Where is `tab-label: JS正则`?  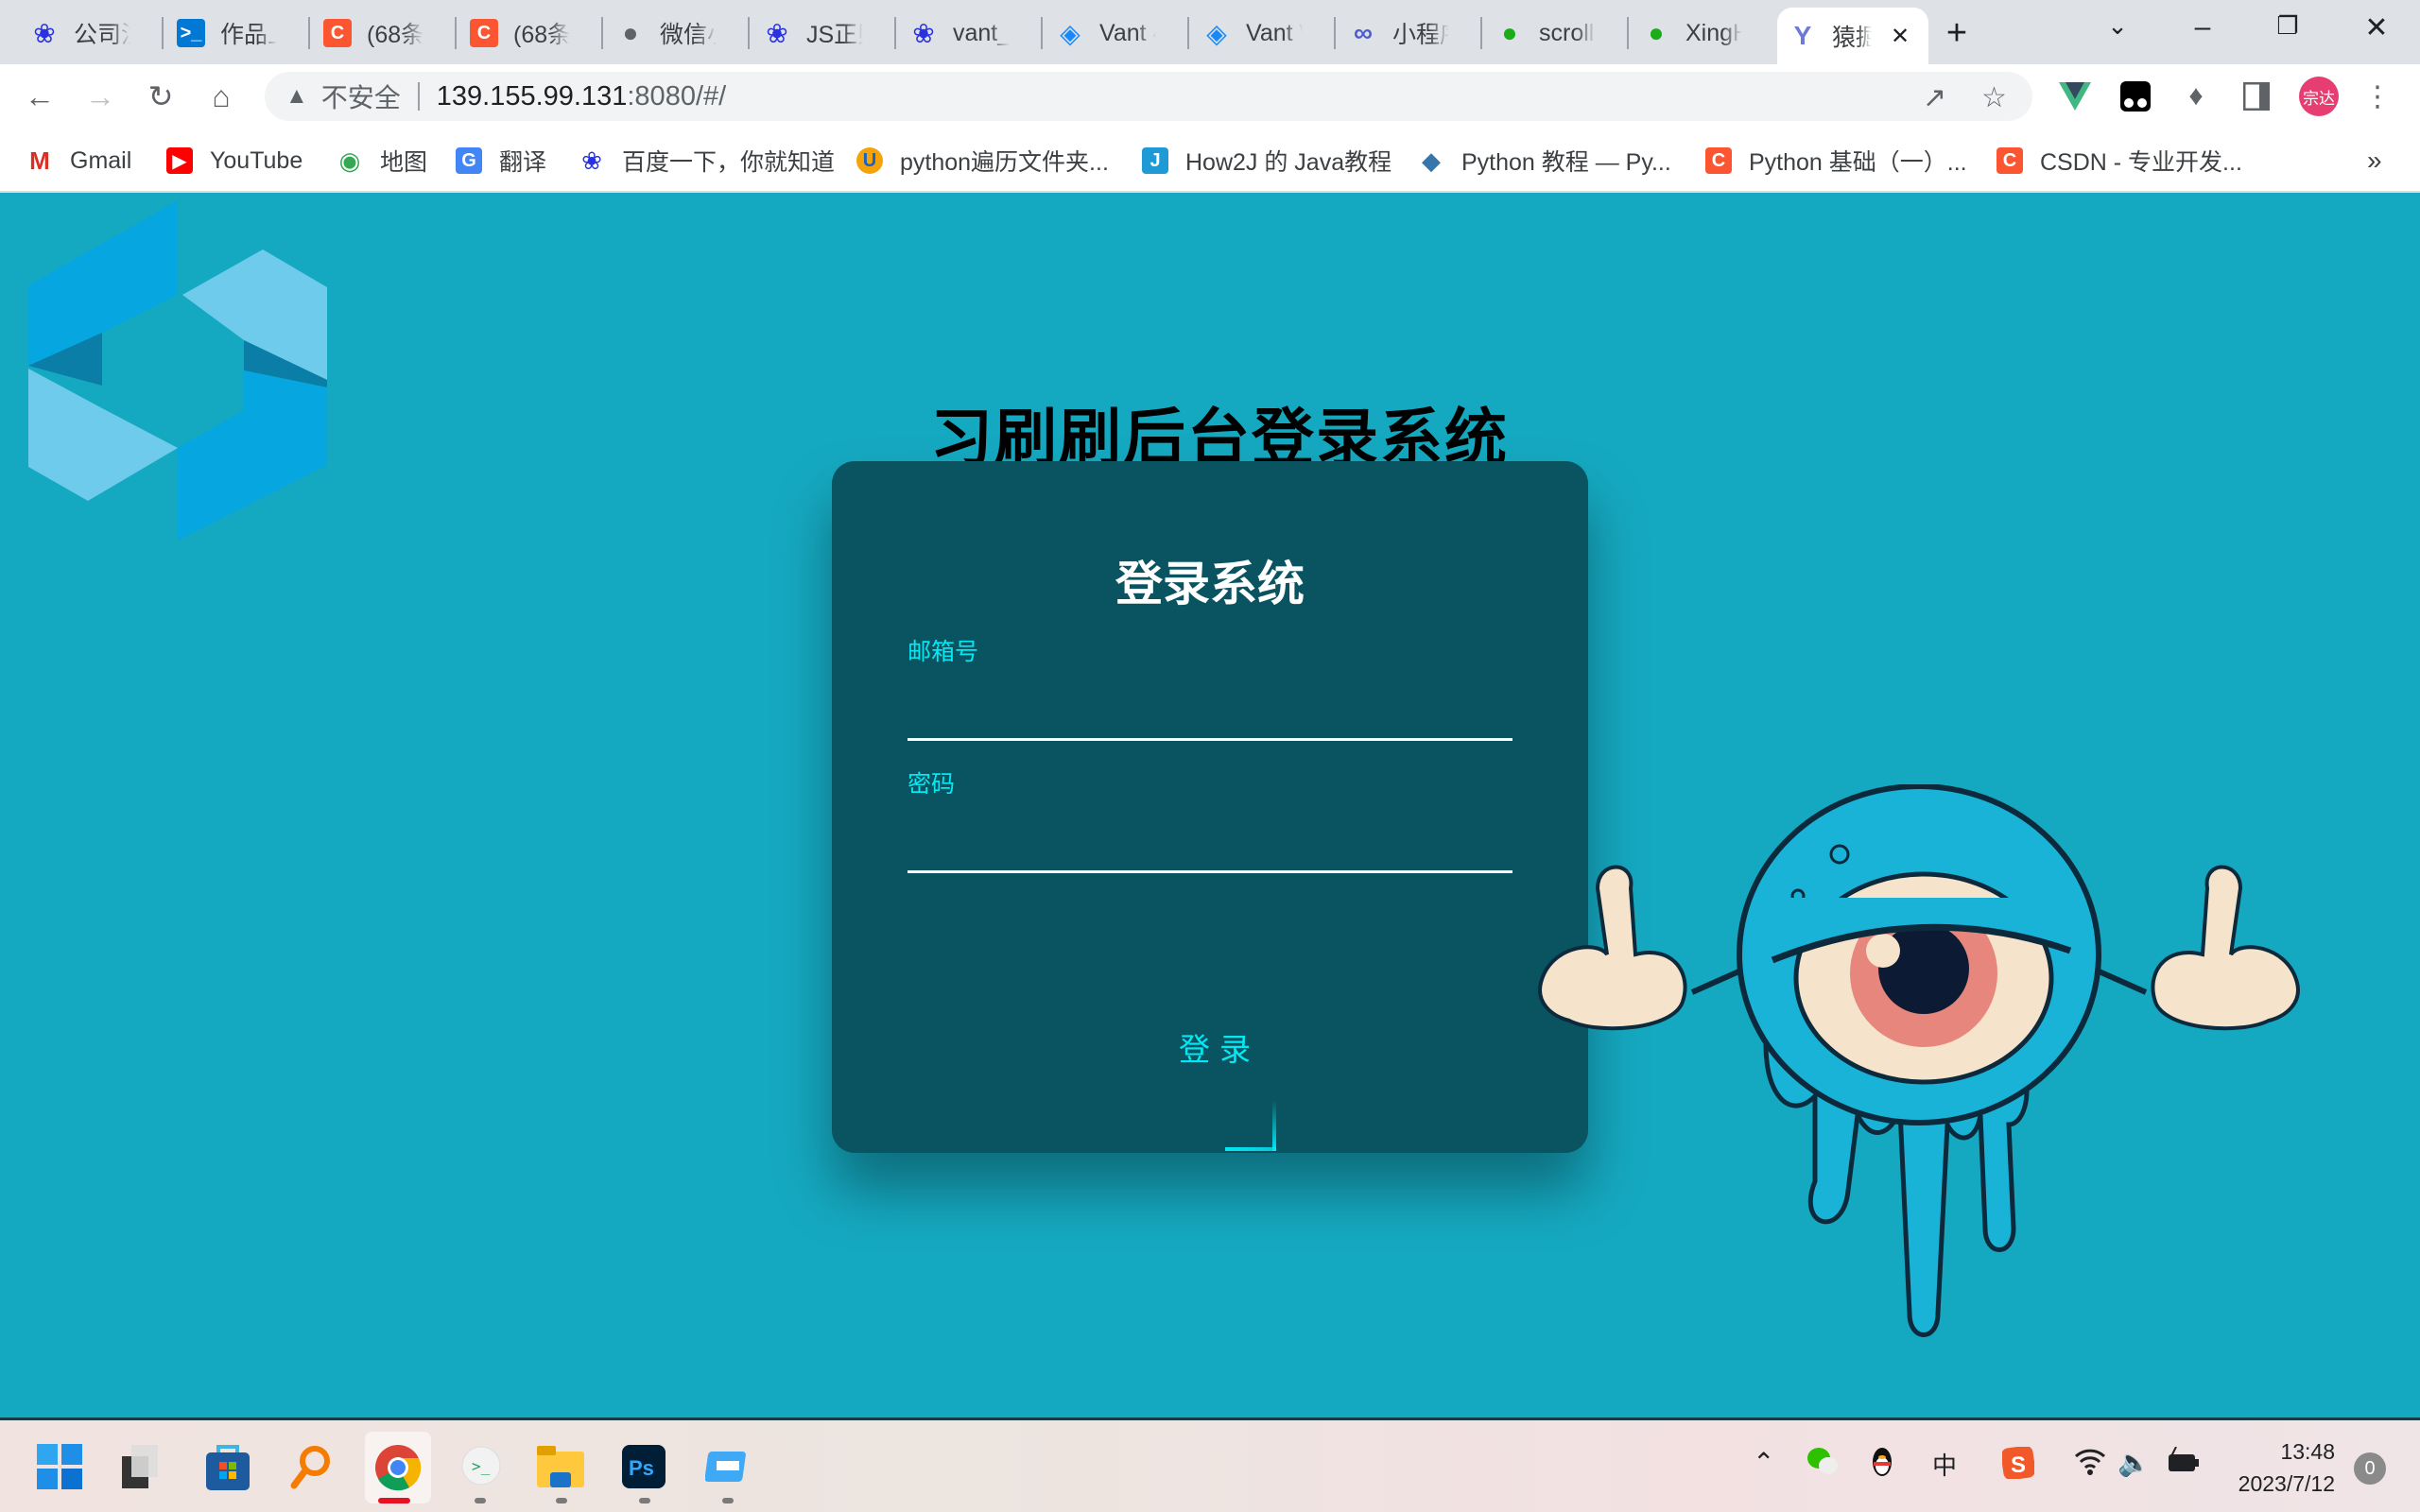
tab-label: JS正则 is located at coordinates (834, 35).